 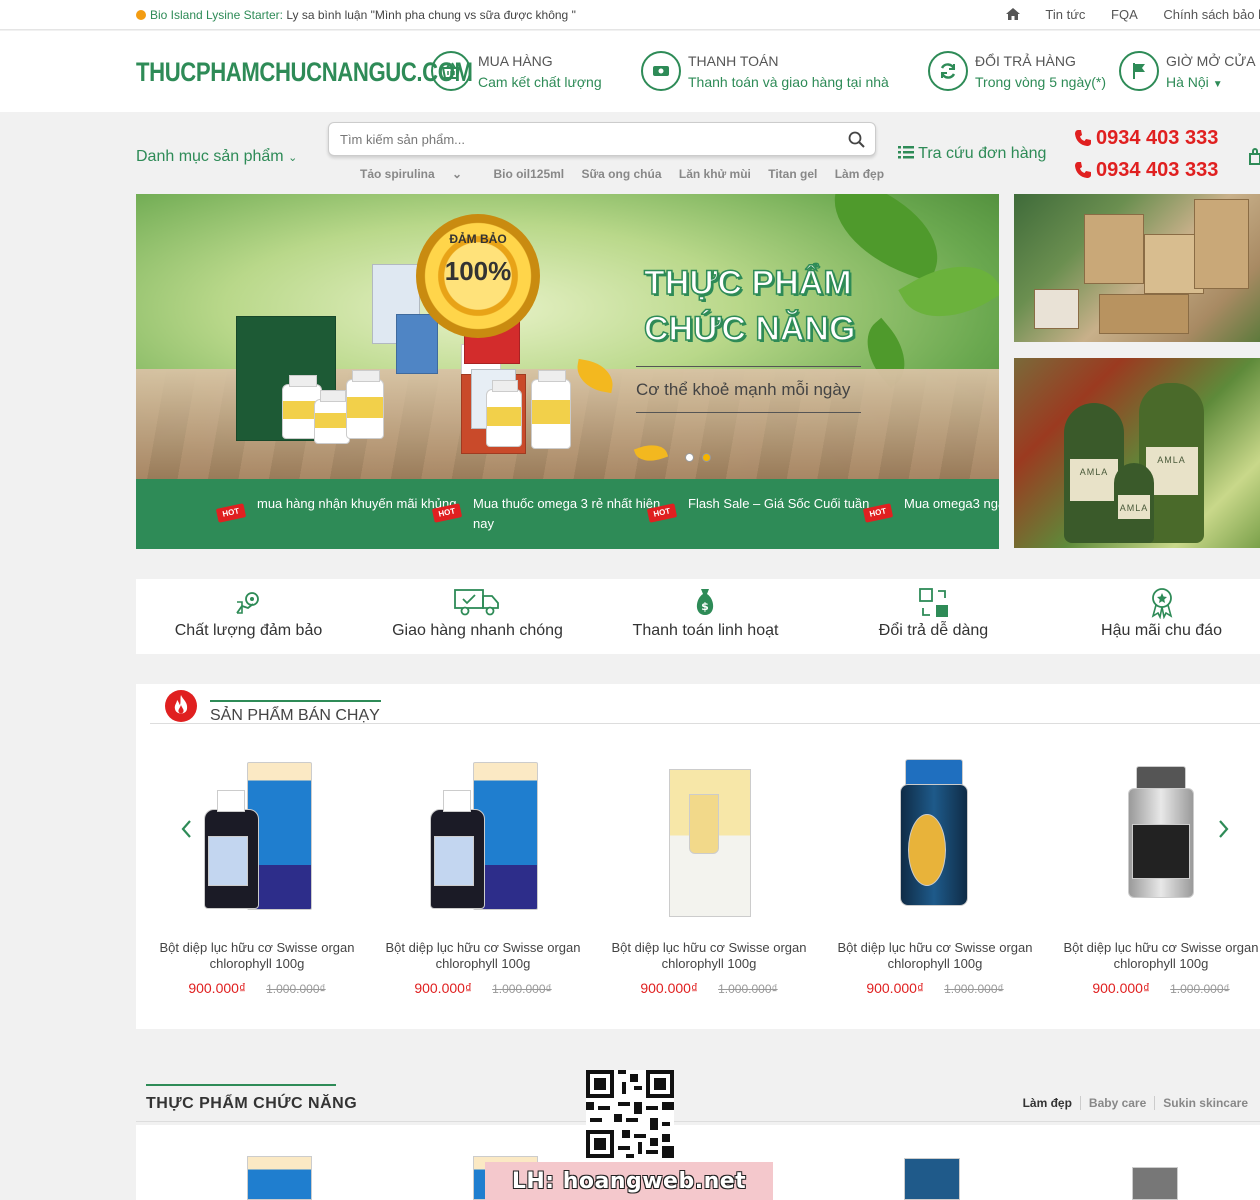 What do you see at coordinates (336, 508) in the screenshot?
I see `ticker-item: HOT mua hàng nhận khuyến mãi khủng` at bounding box center [336, 508].